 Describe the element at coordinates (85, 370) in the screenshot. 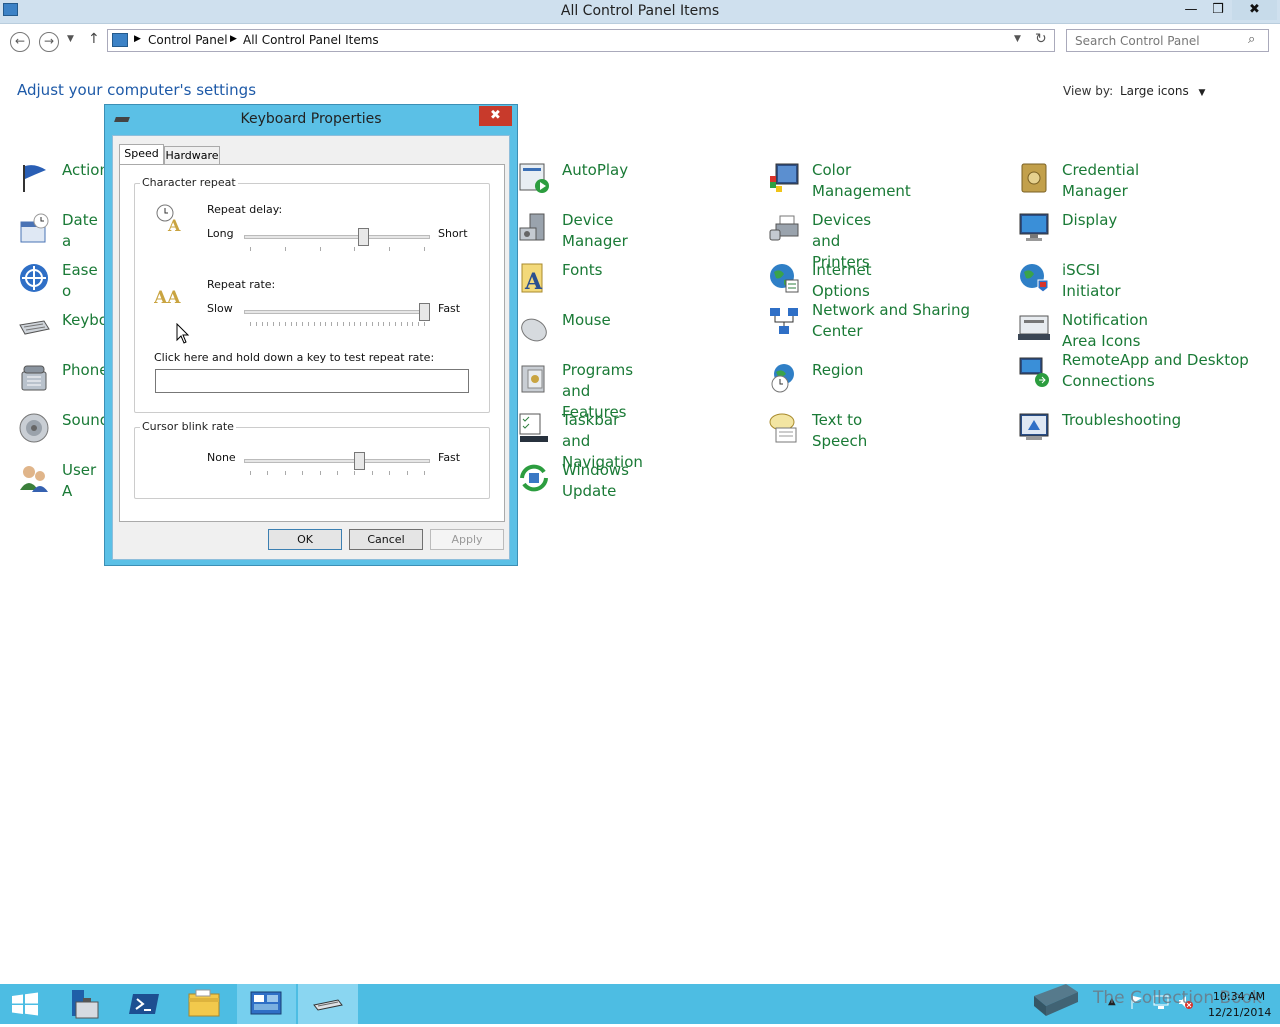

I see `item-label: Phone` at that location.